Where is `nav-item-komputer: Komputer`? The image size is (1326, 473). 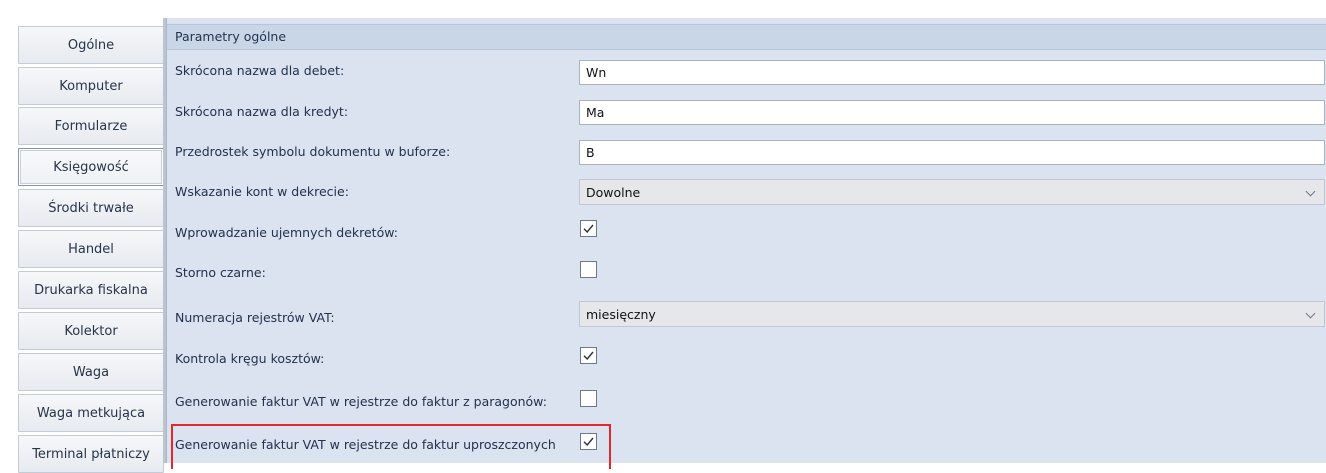 nav-item-komputer: Komputer is located at coordinates (91, 86).